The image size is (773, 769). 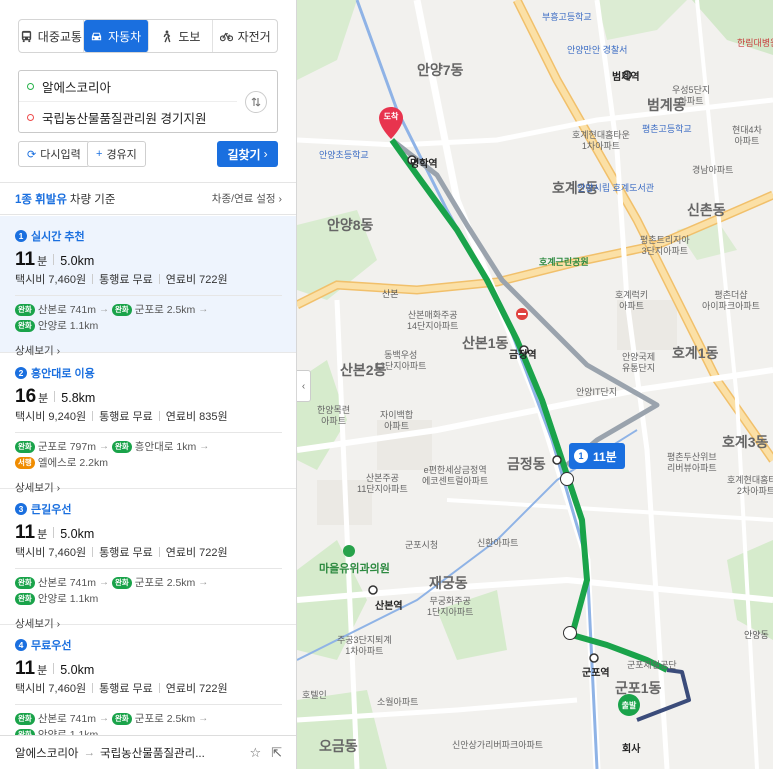 I want to click on tab-walk: 도보, so click(x=181, y=36).